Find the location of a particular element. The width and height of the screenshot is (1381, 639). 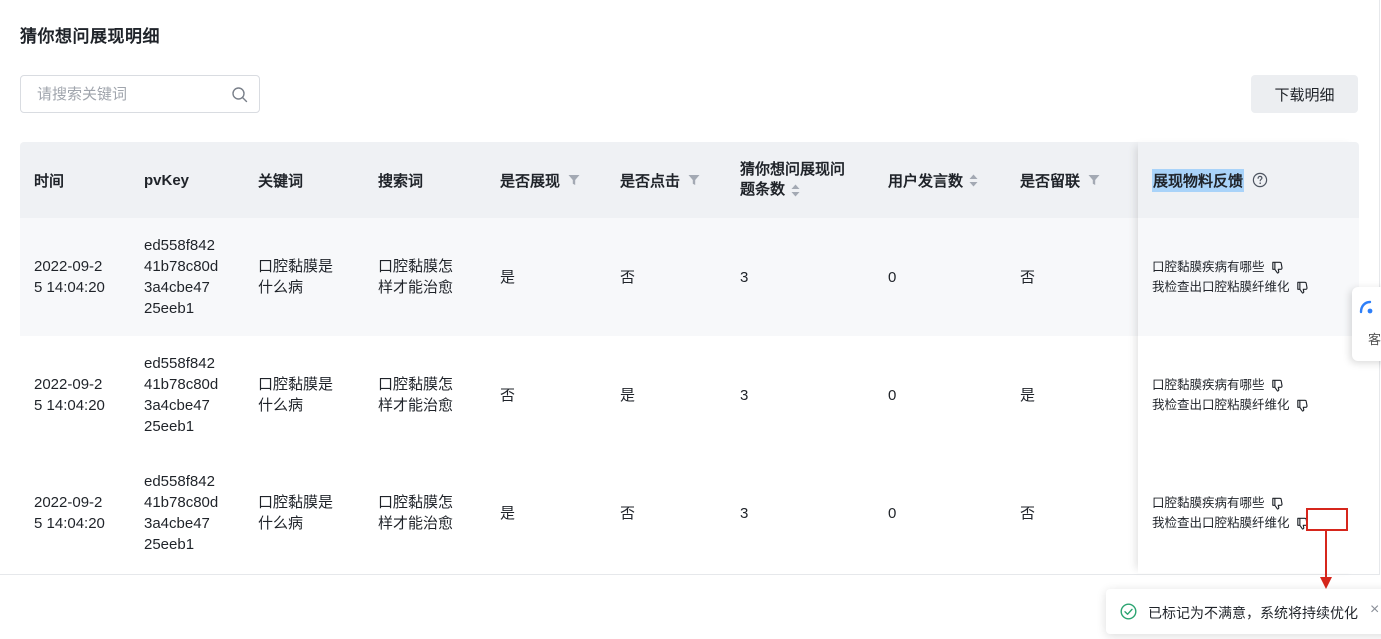

cell-clicked: 是 is located at coordinates (627, 395).